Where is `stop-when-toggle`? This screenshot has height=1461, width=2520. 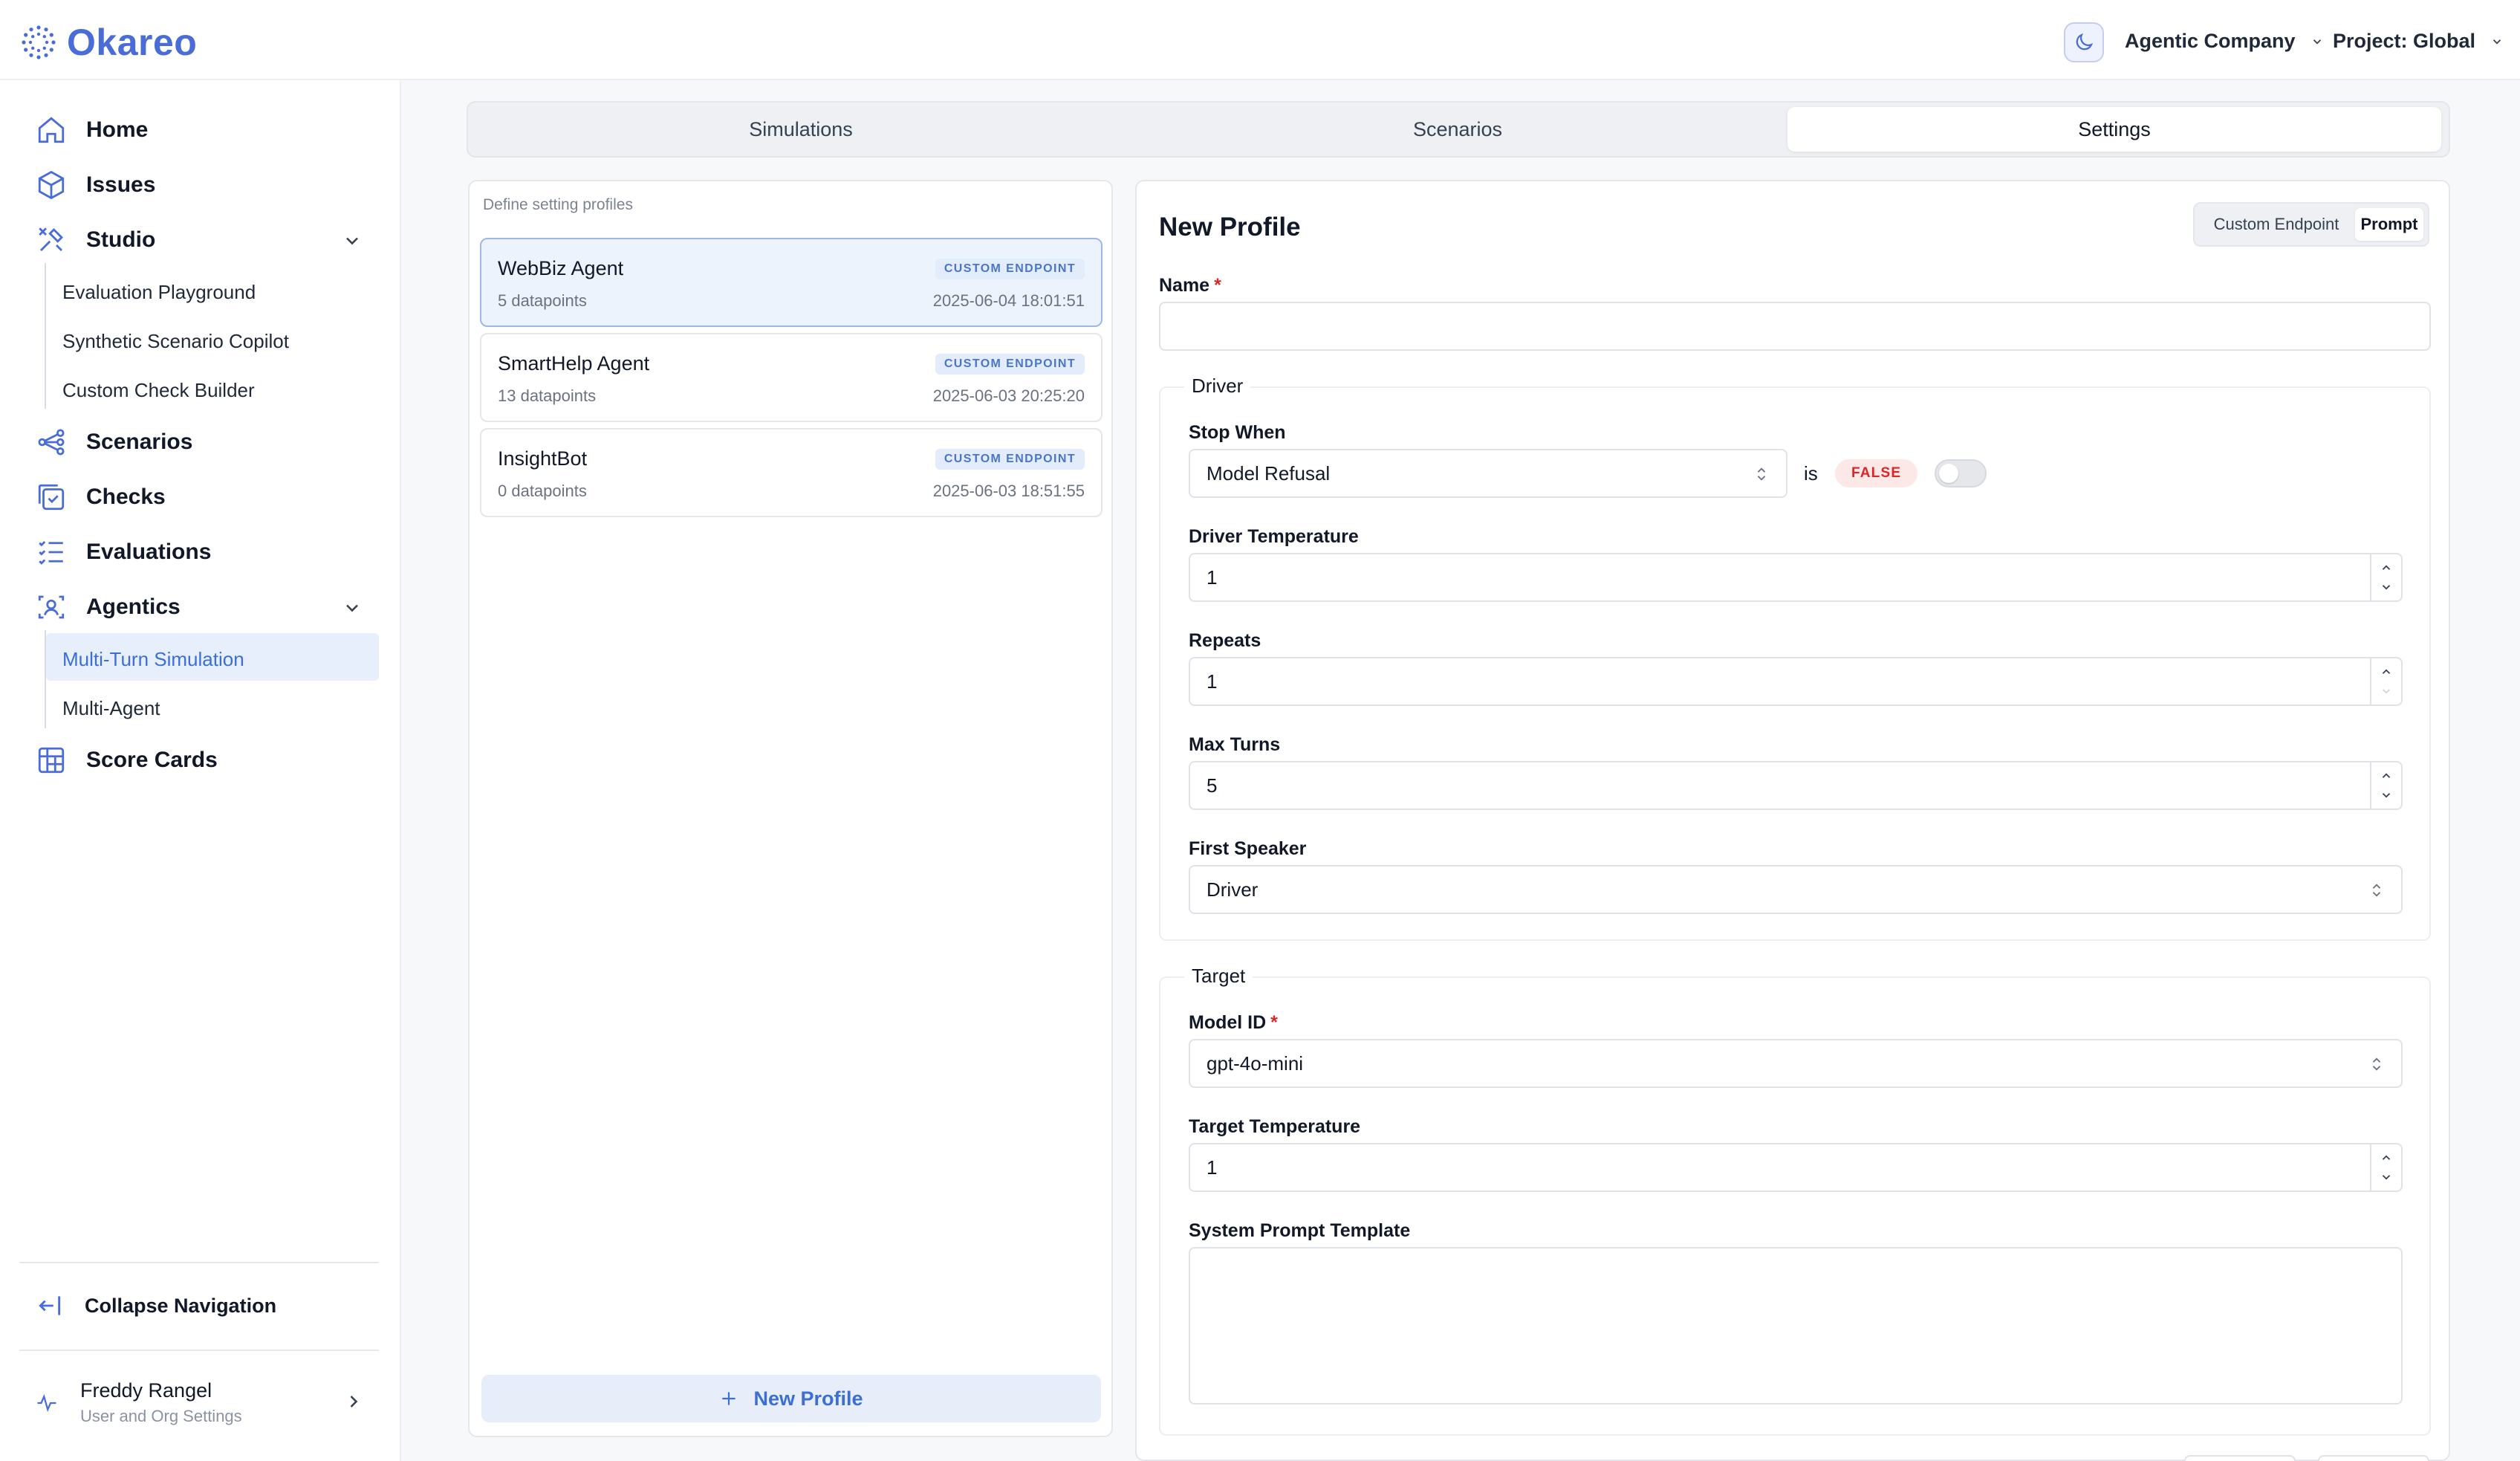
stop-when-toggle is located at coordinates (1961, 473).